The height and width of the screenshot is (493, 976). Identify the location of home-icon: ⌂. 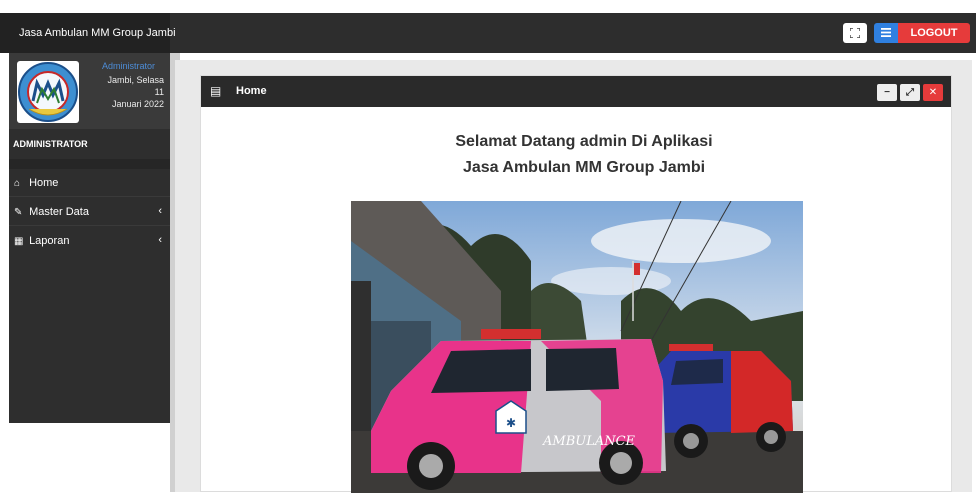
(17, 183).